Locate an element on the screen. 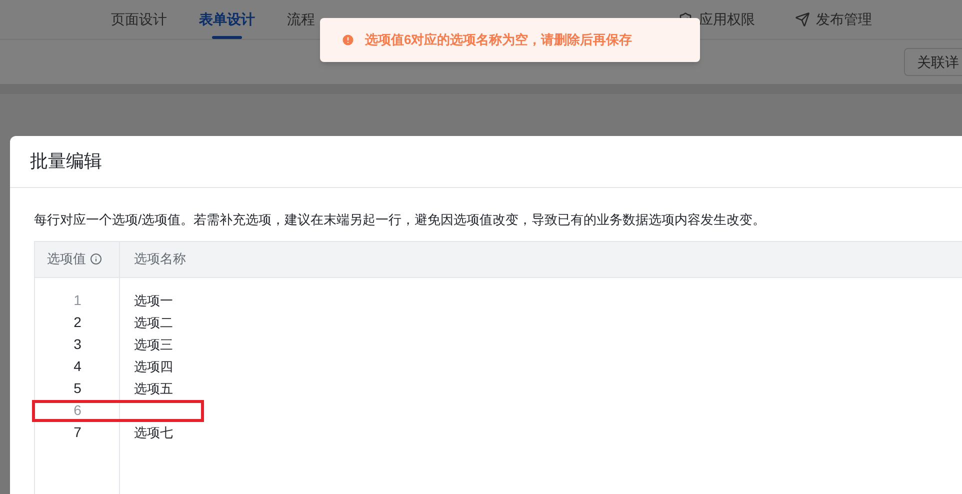 The image size is (962, 494). option-value: 3 is located at coordinates (78, 344).